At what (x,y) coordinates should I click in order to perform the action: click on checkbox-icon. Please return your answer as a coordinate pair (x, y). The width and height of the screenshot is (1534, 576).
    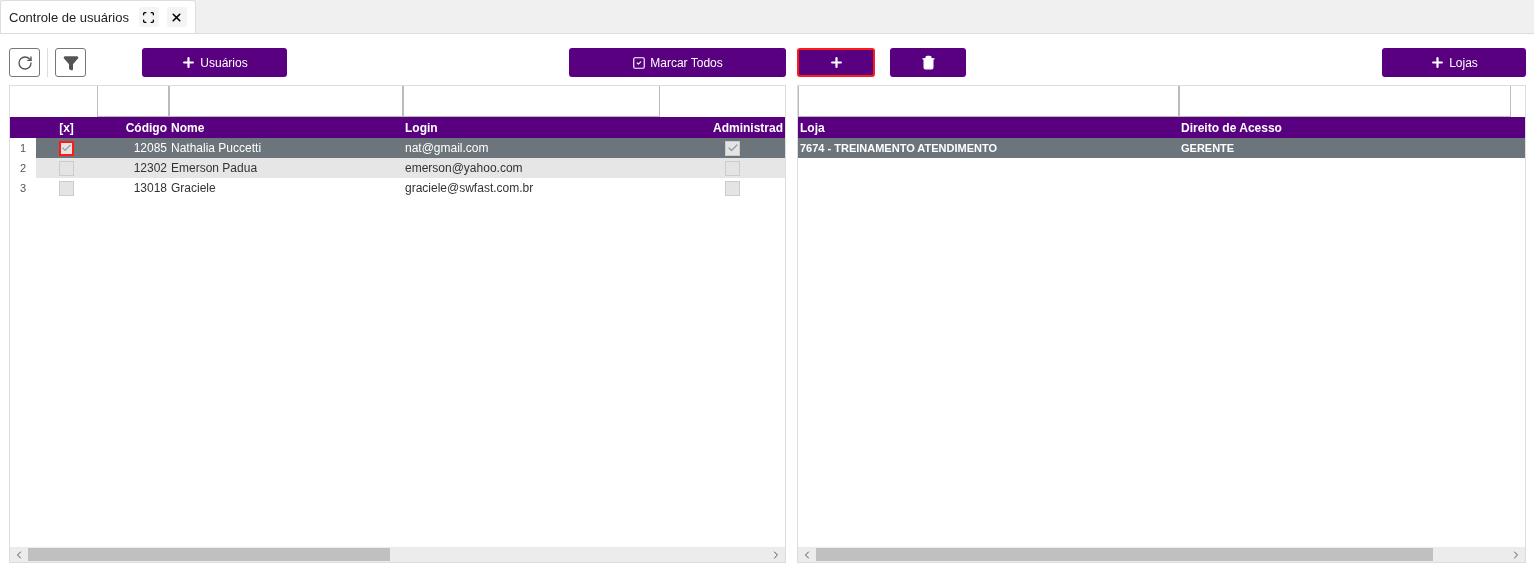
    Looking at the image, I should click on (639, 62).